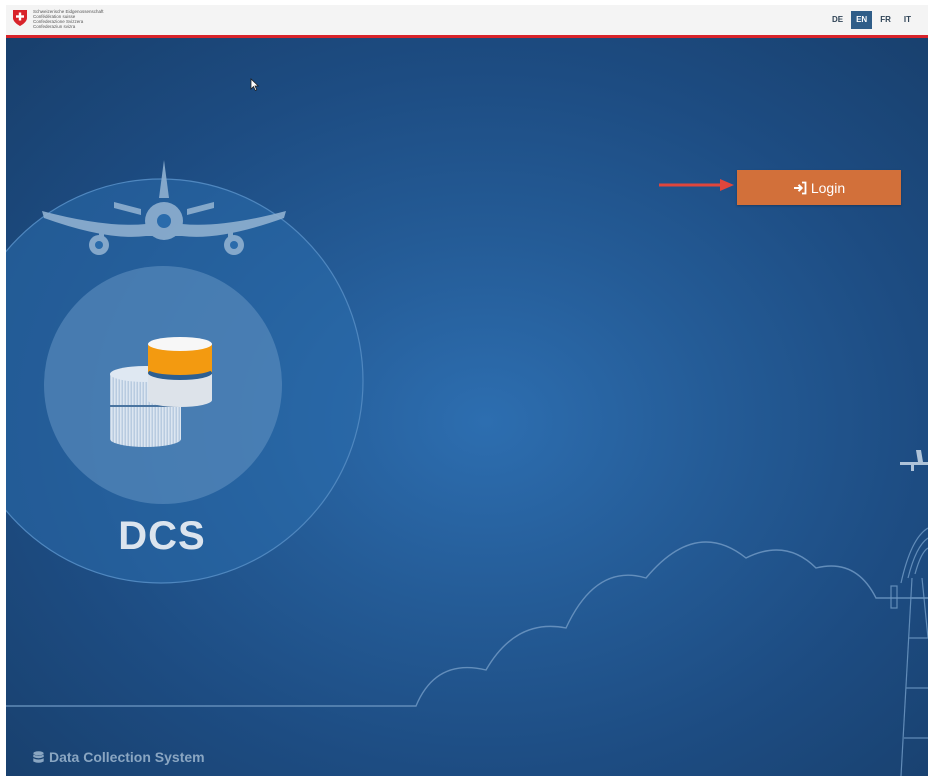 This screenshot has width=928, height=776. What do you see at coordinates (127, 757) in the screenshot?
I see `app-name-label: Data Collection System` at bounding box center [127, 757].